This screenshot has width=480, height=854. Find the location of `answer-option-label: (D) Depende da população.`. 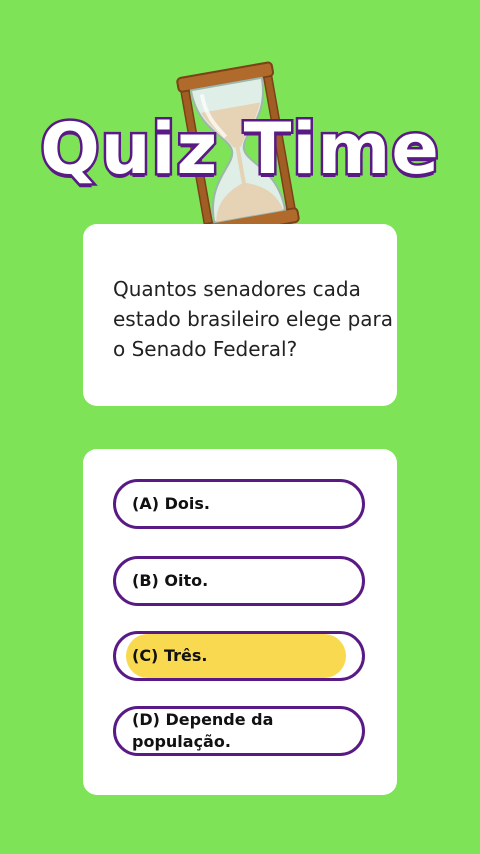

answer-option-label: (D) Depende da população. is located at coordinates (203, 730).